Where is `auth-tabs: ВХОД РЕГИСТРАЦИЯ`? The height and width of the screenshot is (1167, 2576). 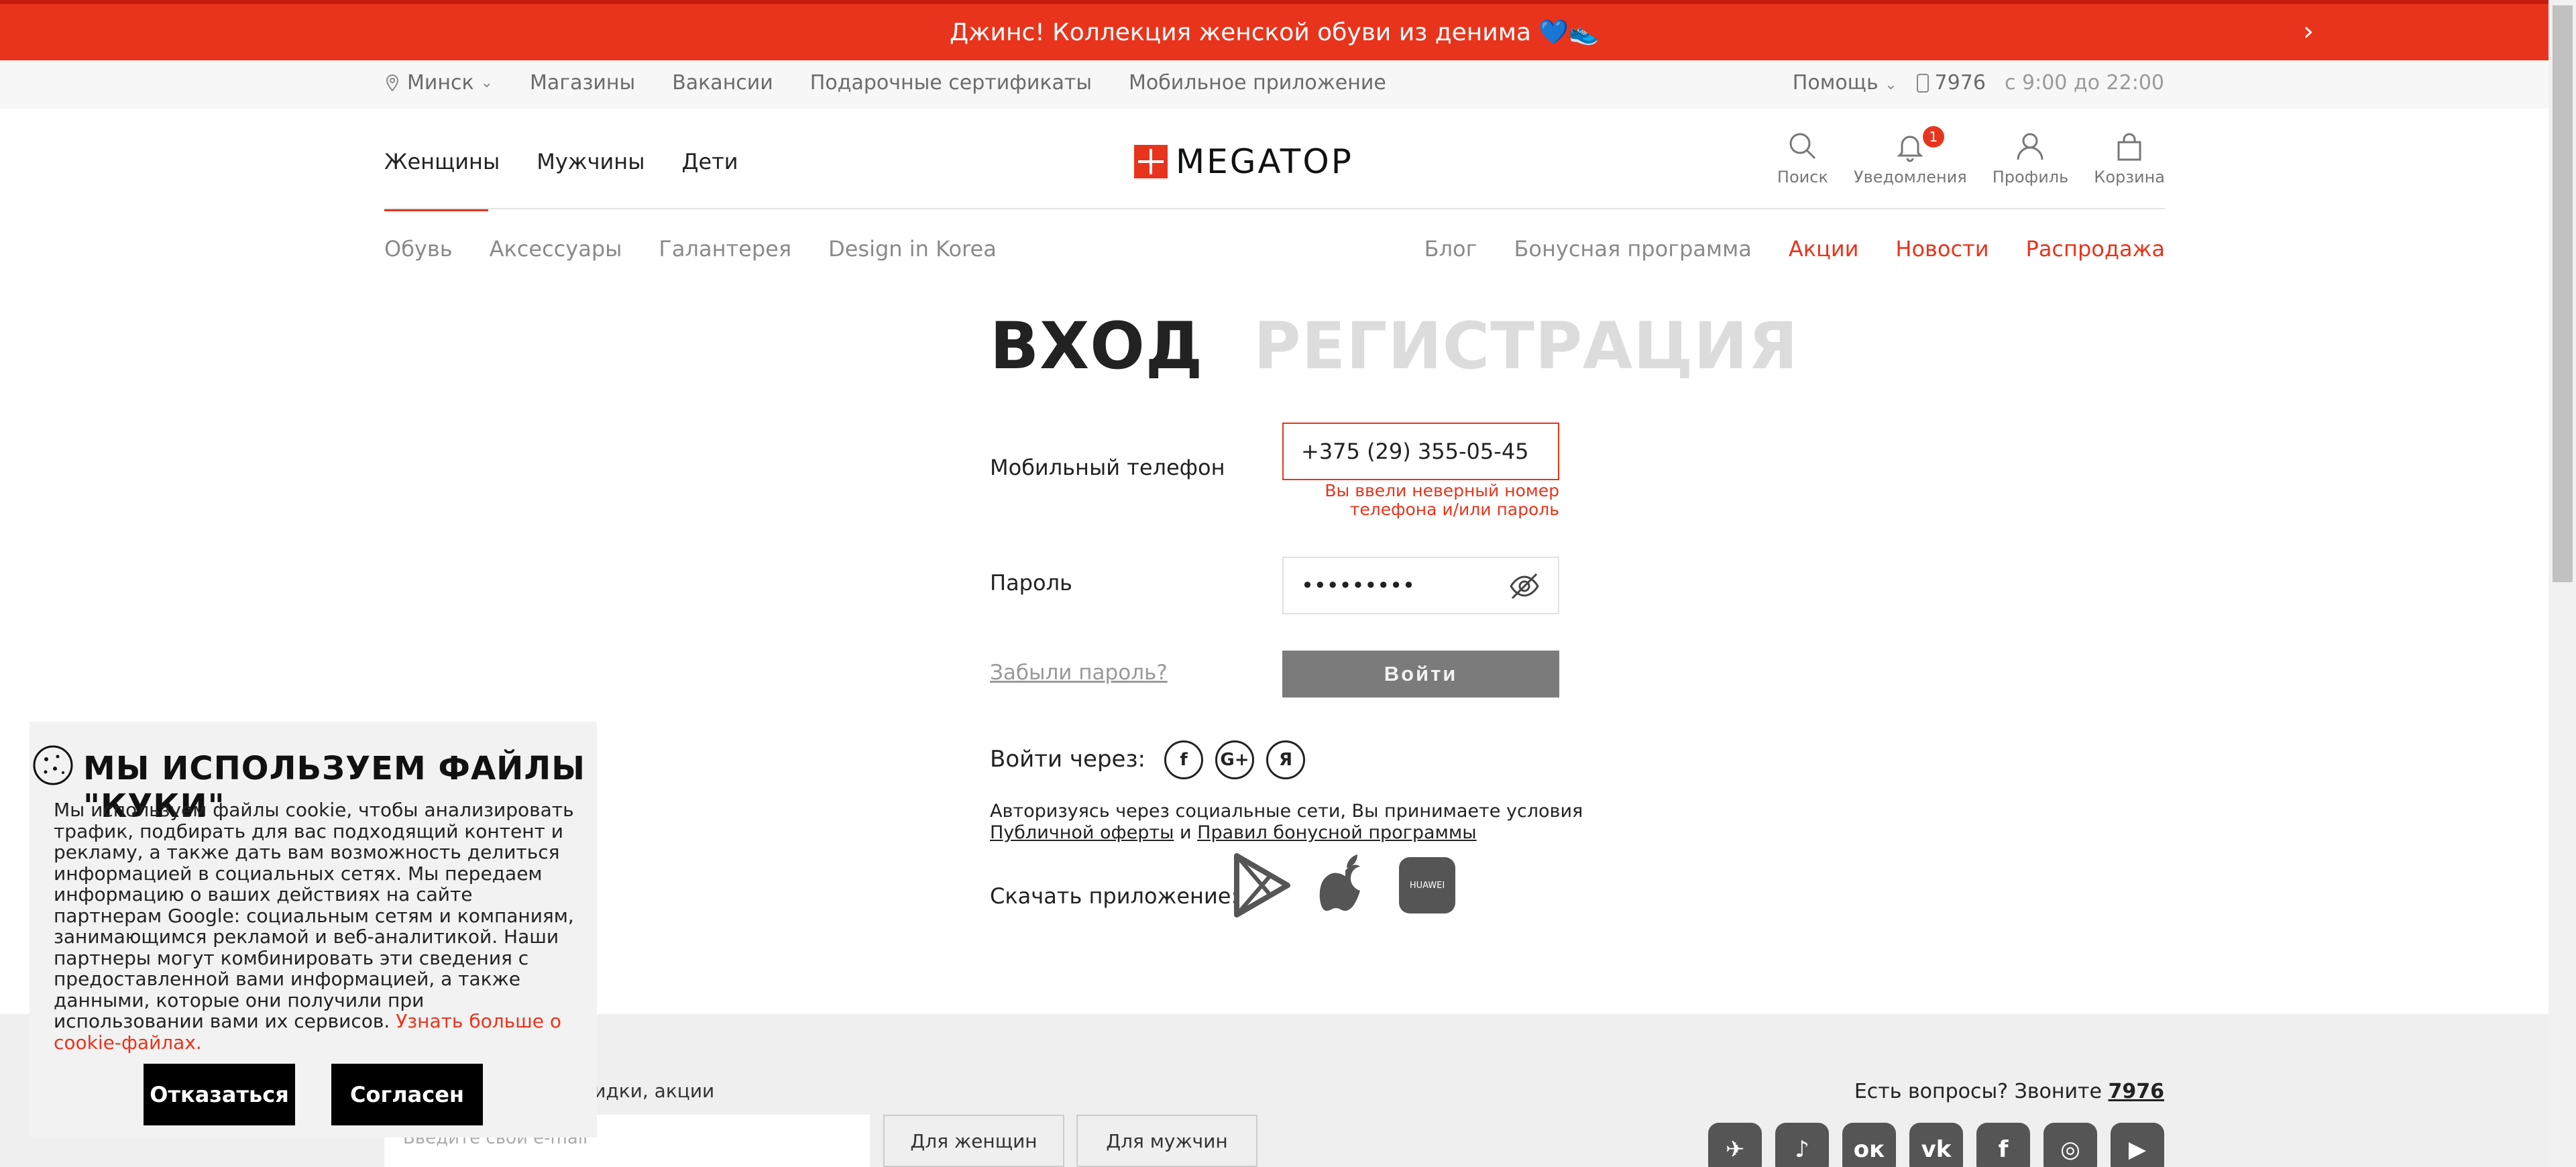
auth-tabs: ВХОД РЕГИСТРАЦИЯ is located at coordinates (1394, 346).